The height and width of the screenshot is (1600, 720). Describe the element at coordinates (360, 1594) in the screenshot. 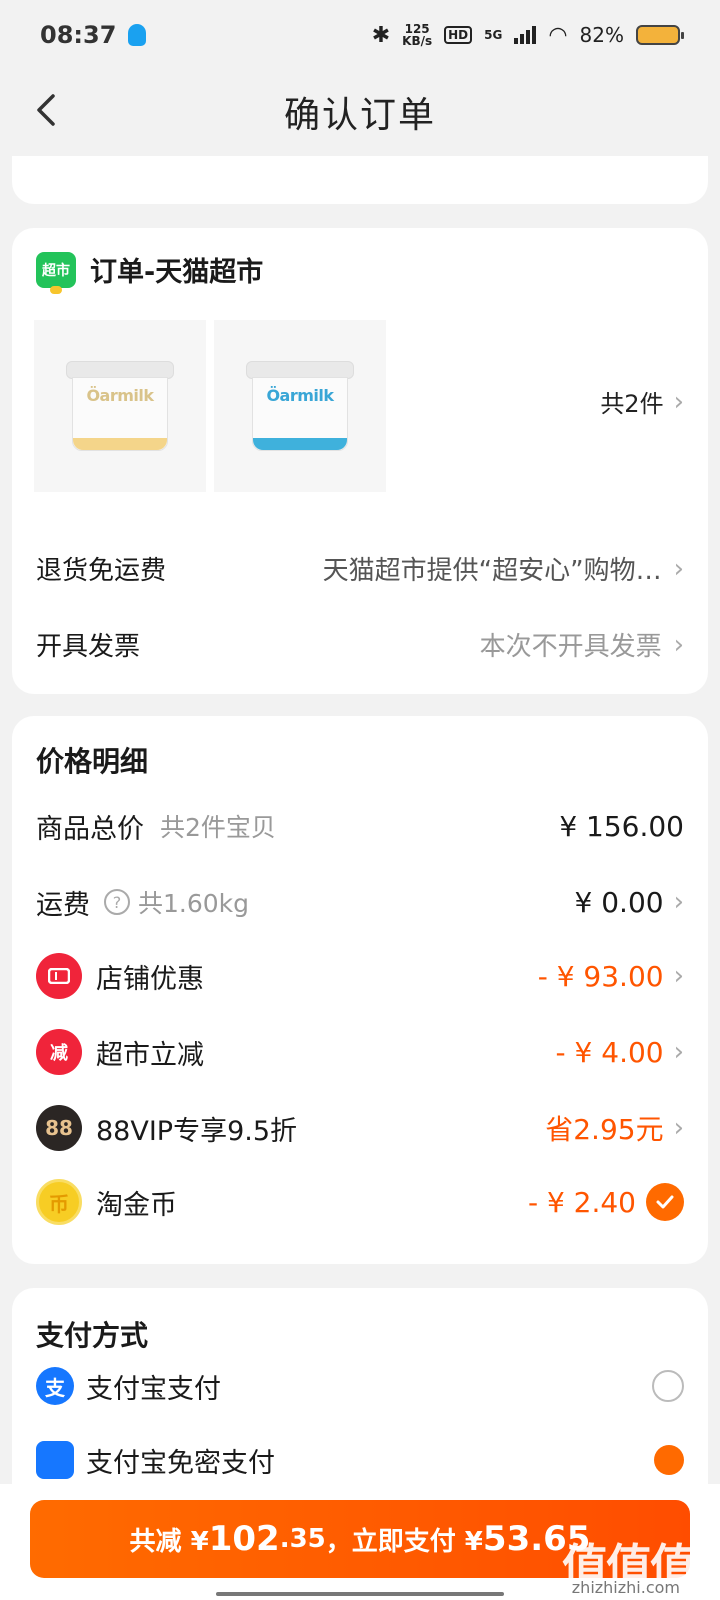

I see `home-indicator` at that location.